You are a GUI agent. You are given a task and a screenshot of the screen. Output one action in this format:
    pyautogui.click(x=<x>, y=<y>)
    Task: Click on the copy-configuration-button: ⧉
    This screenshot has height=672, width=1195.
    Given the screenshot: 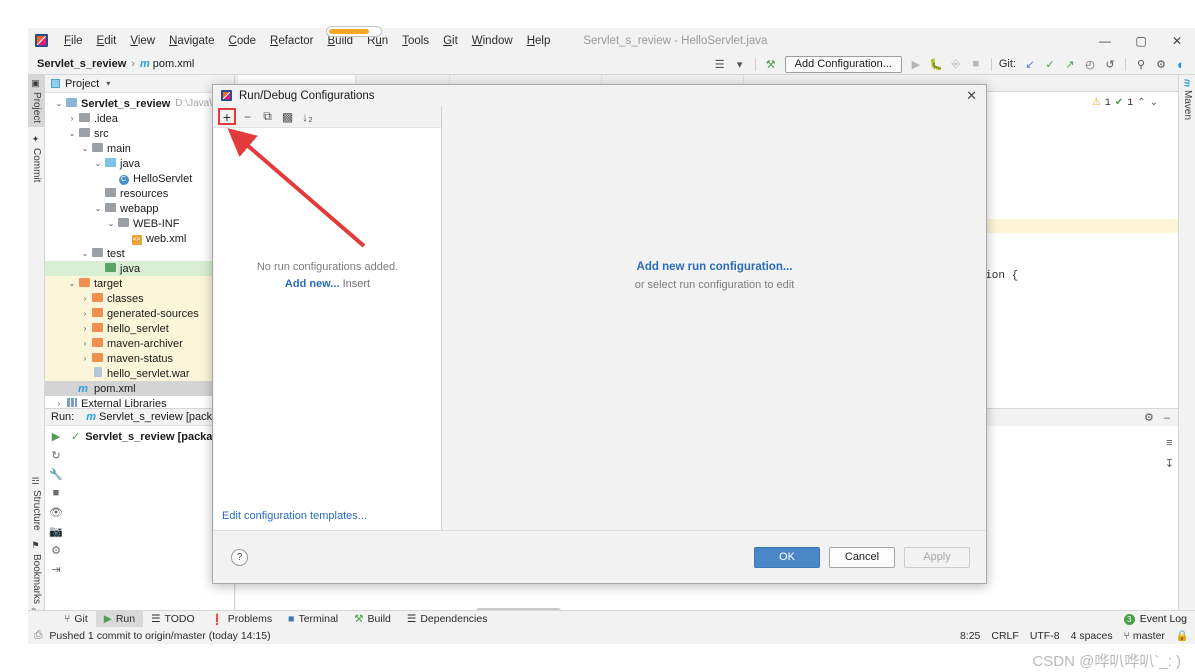 What is the action you would take?
    pyautogui.click(x=267, y=117)
    